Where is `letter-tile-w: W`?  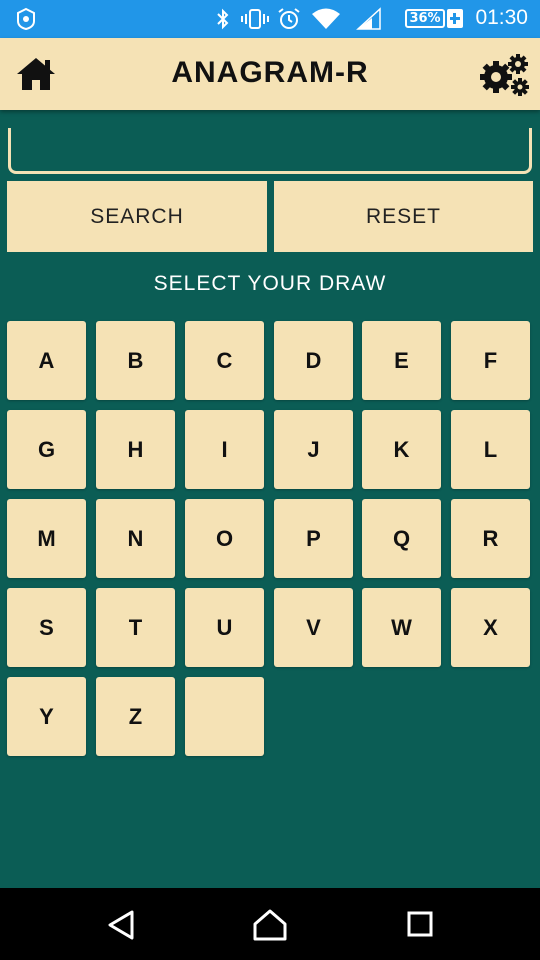
letter-tile-w: W is located at coordinates (401, 627).